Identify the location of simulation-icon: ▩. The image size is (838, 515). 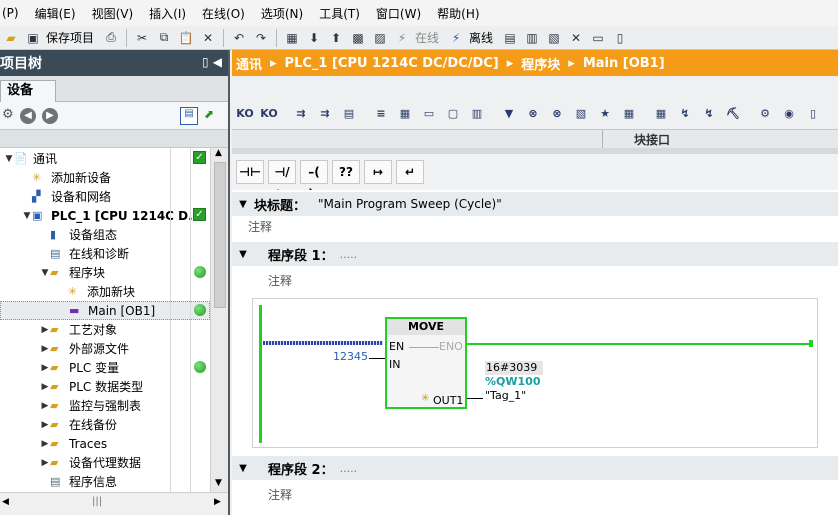
(358, 38).